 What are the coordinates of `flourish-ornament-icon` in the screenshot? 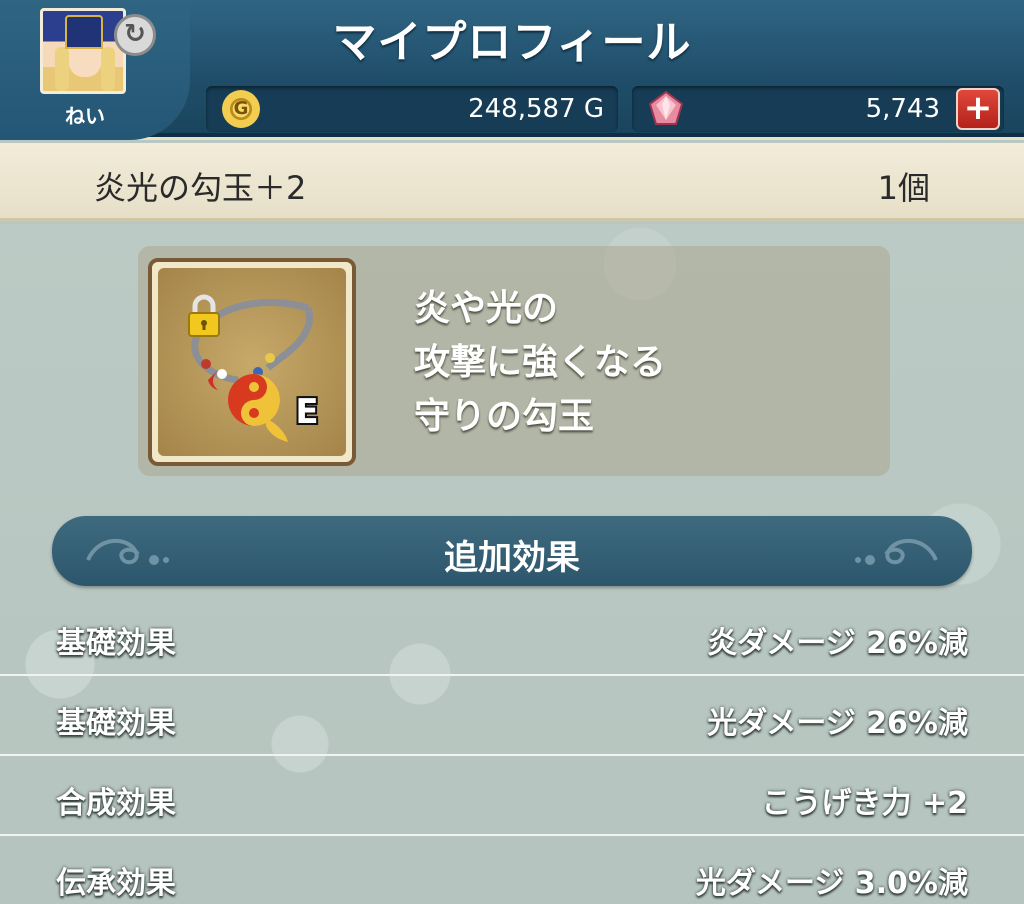 It's located at (896, 551).